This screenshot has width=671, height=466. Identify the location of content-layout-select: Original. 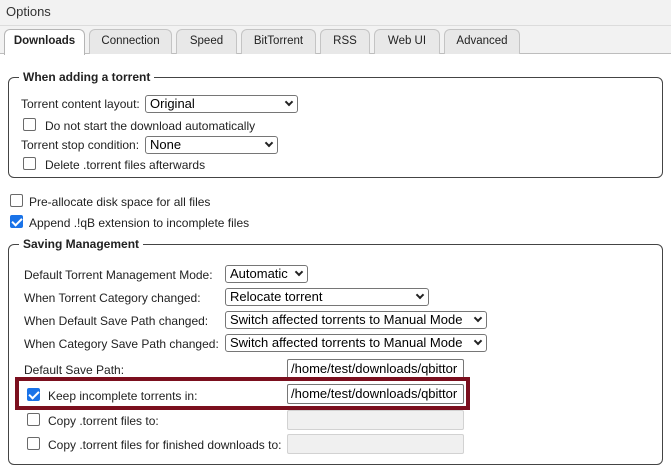
(221, 104).